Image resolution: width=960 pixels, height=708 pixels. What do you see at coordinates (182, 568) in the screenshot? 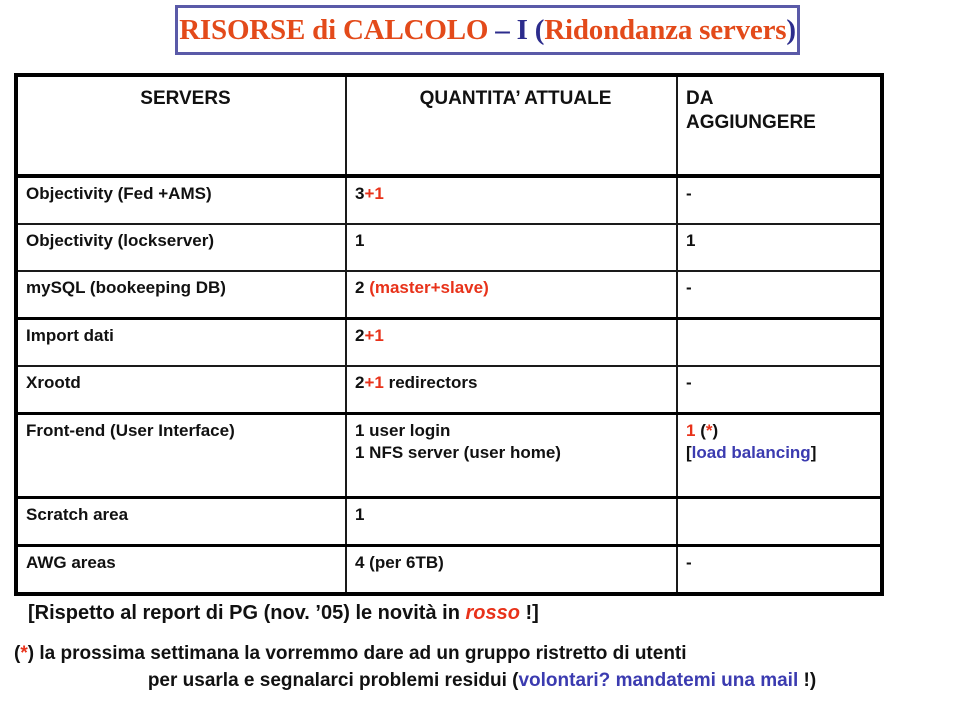
I see `row-server-name: AWG areas` at bounding box center [182, 568].